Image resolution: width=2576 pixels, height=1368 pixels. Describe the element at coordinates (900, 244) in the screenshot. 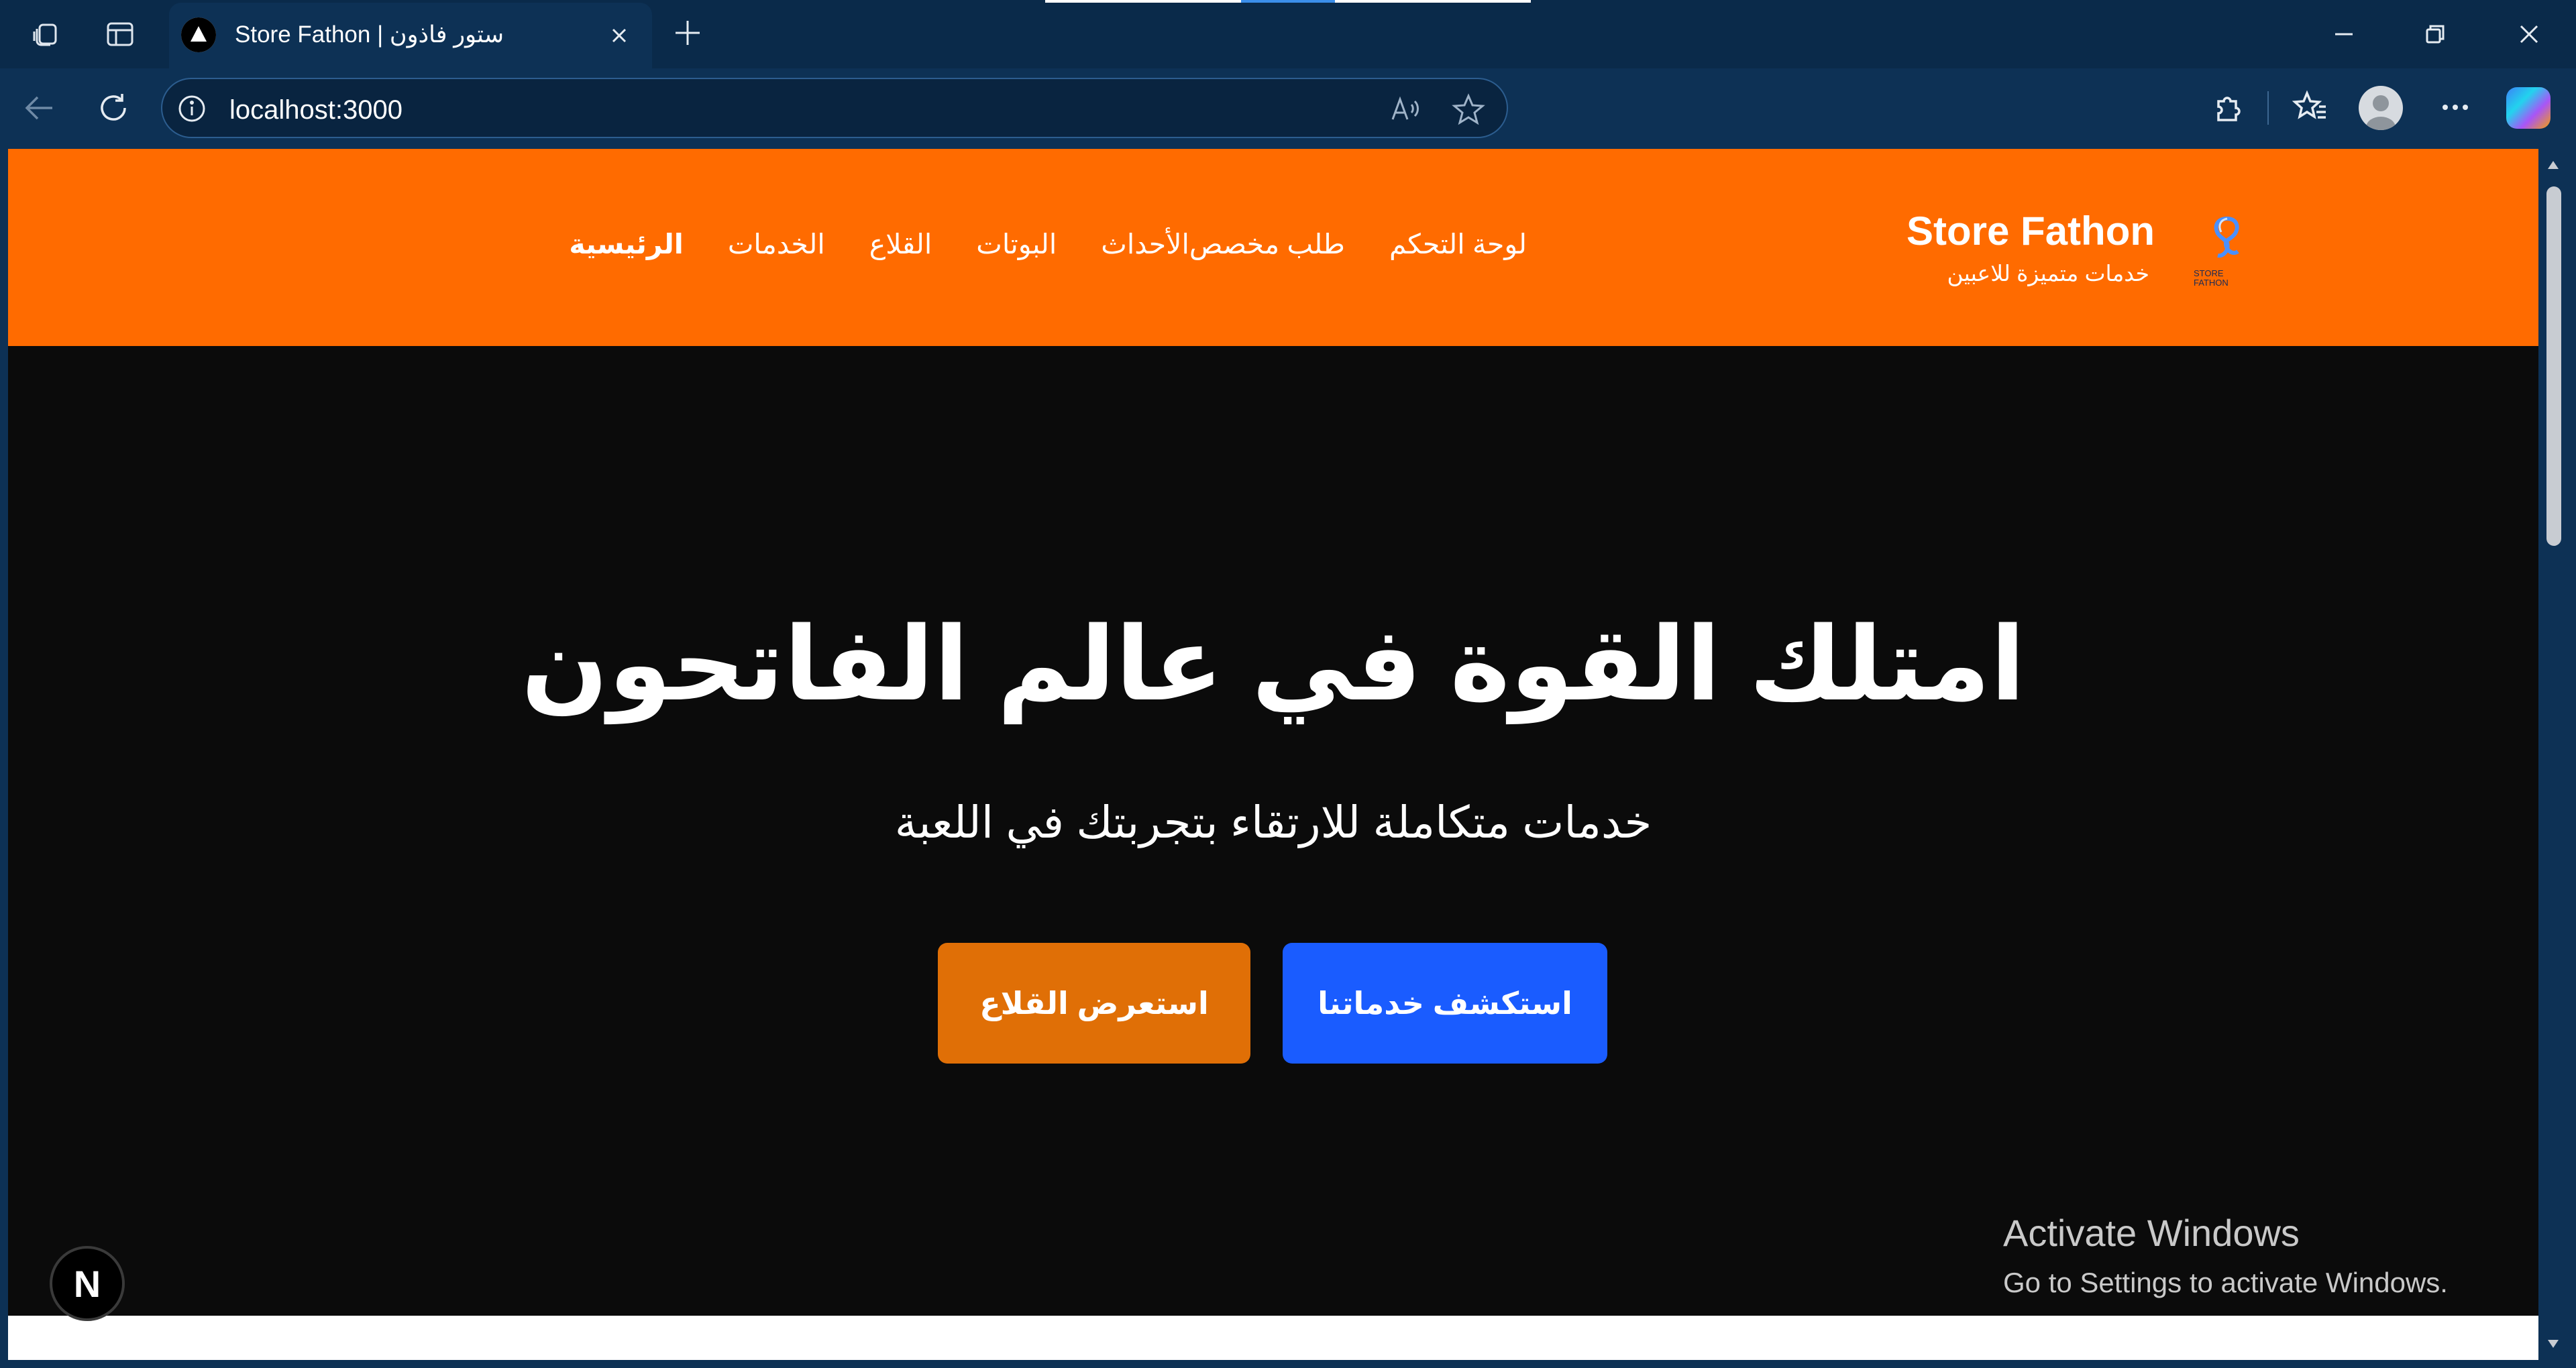

I see `nav-castles: القلاع` at that location.